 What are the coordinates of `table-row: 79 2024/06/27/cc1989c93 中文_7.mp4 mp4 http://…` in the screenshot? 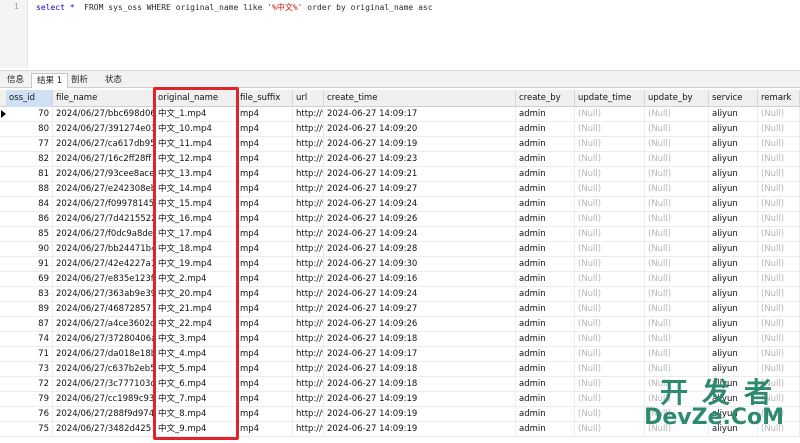 It's located at (400, 399).